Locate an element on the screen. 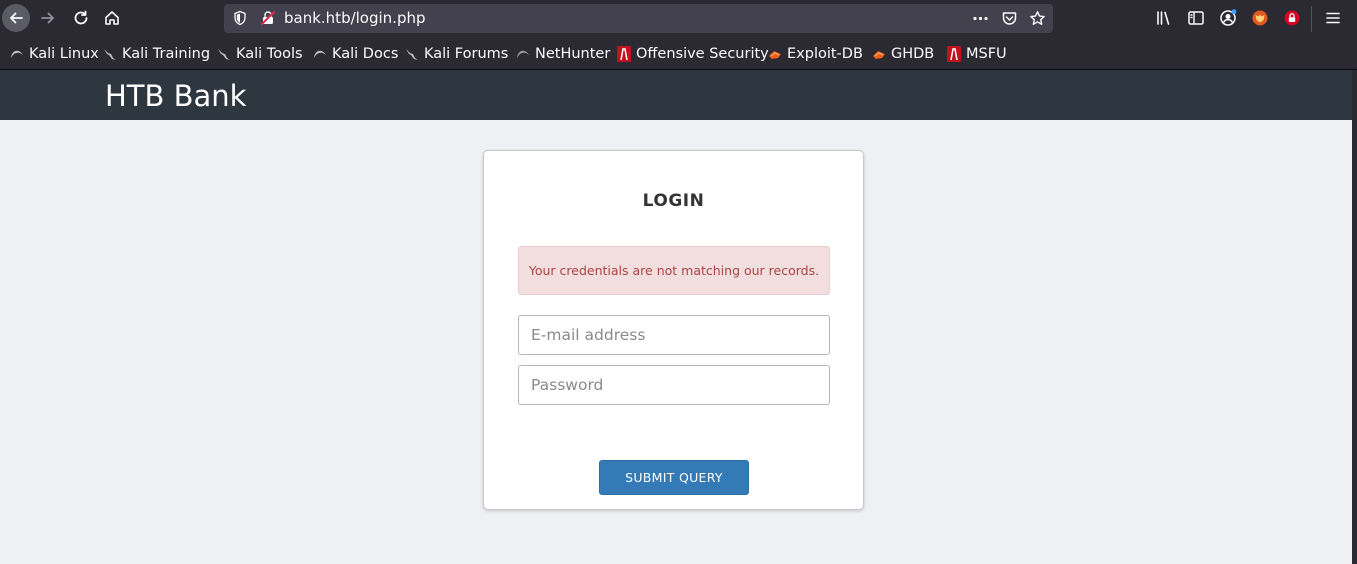 The image size is (1357, 564). extension-fox-icon is located at coordinates (1260, 18).